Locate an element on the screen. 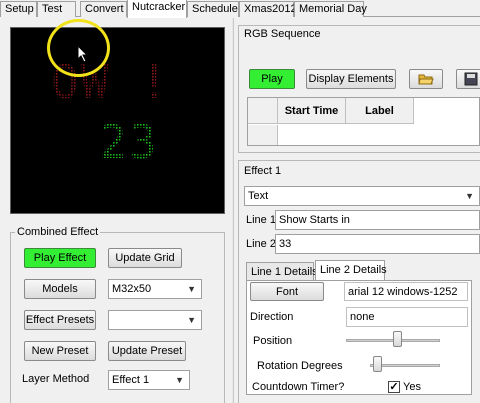  save-button is located at coordinates (468, 79).